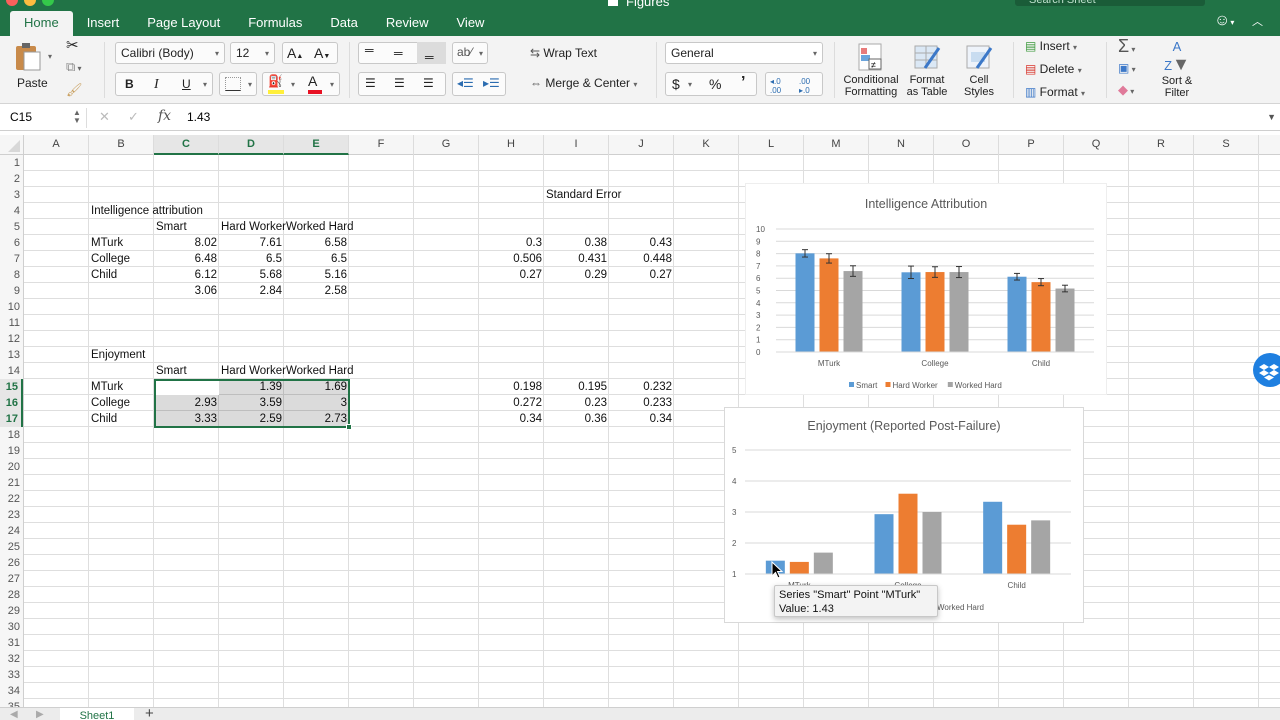 This screenshot has height=720, width=1280. I want to click on cell-i17: 0.36, so click(576, 419).